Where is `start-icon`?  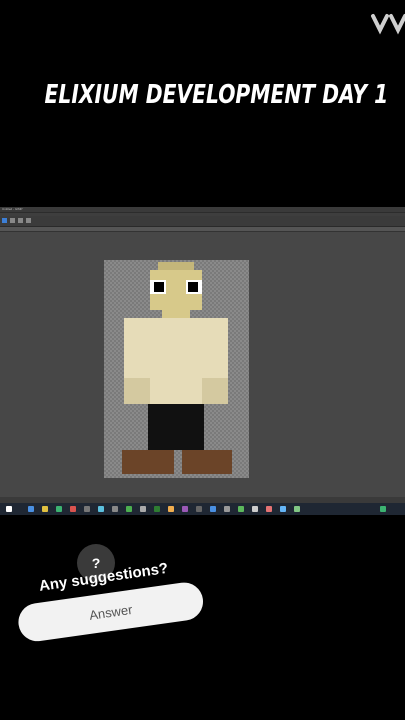 start-icon is located at coordinates (9, 509).